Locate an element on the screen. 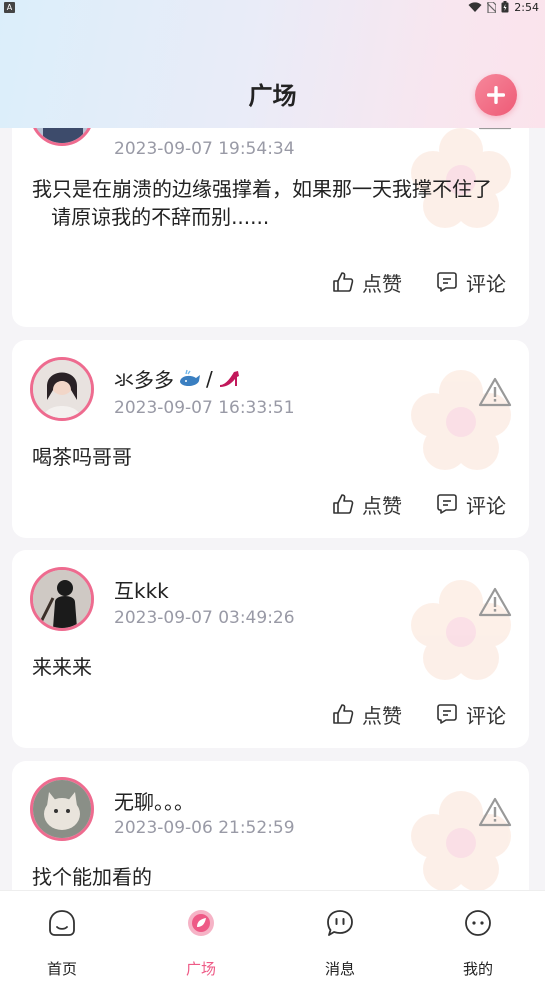  plus-icon is located at coordinates (496, 95).